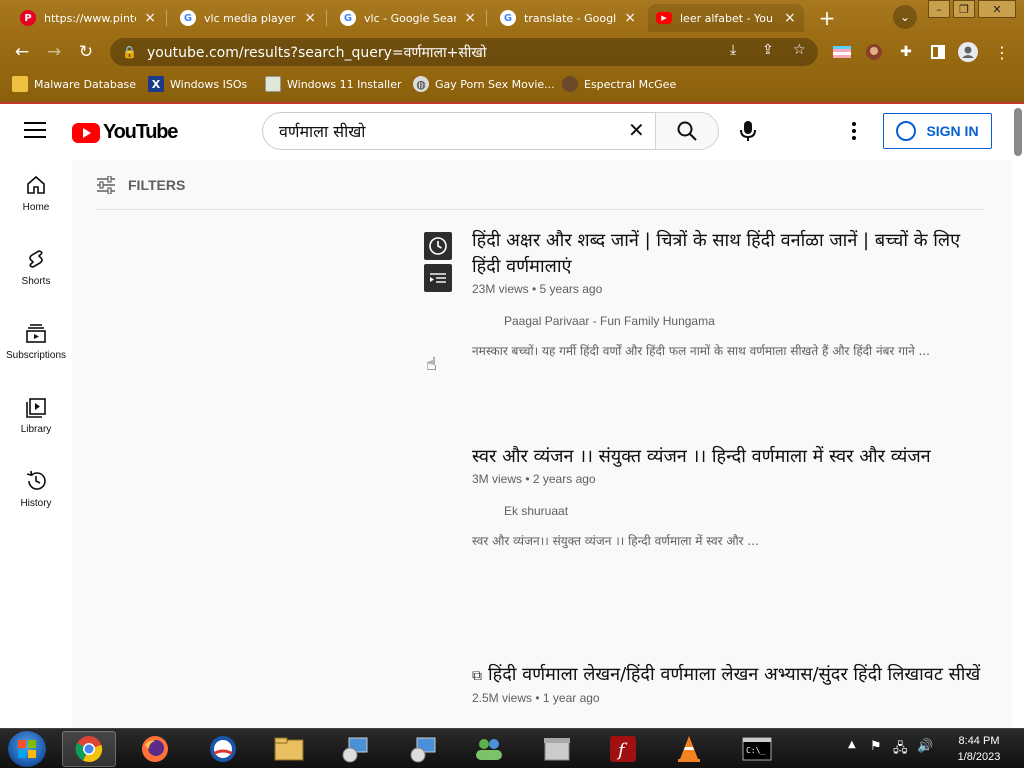 Image resolution: width=1024 pixels, height=768 pixels. What do you see at coordinates (106, 184) in the screenshot?
I see `filter-sliders-icon` at bounding box center [106, 184].